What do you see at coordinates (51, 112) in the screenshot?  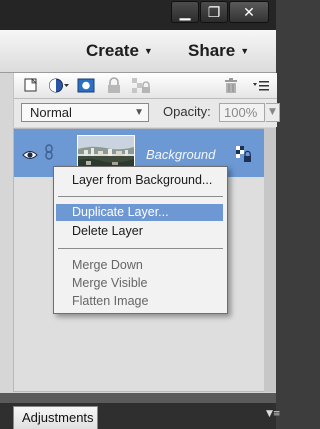 I see `blend-mode-value: Normal` at bounding box center [51, 112].